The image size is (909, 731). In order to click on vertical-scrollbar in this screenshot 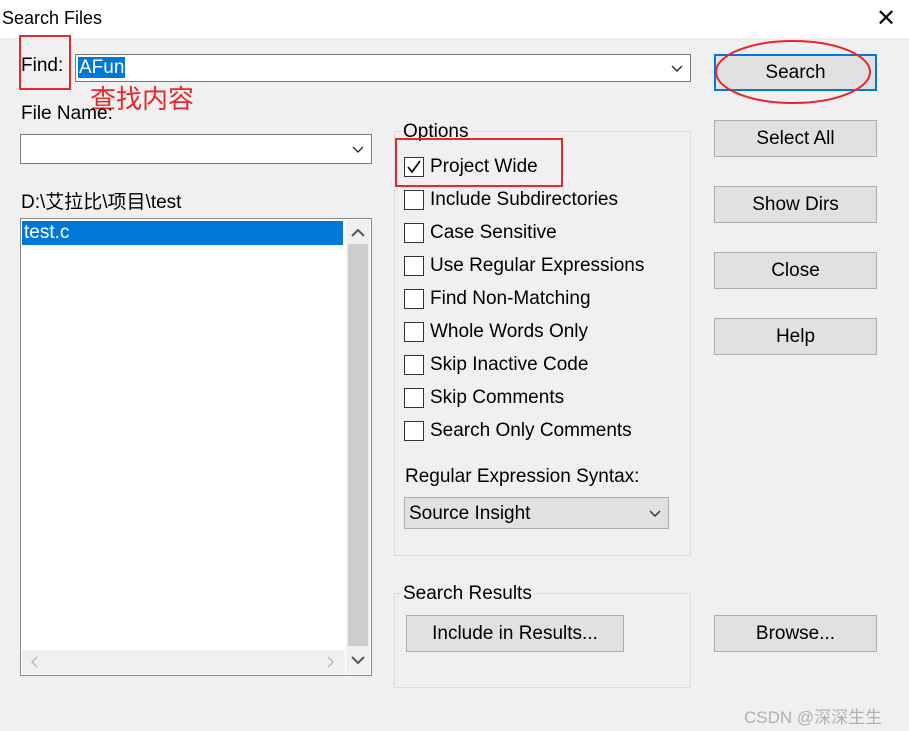, I will do `click(358, 447)`.